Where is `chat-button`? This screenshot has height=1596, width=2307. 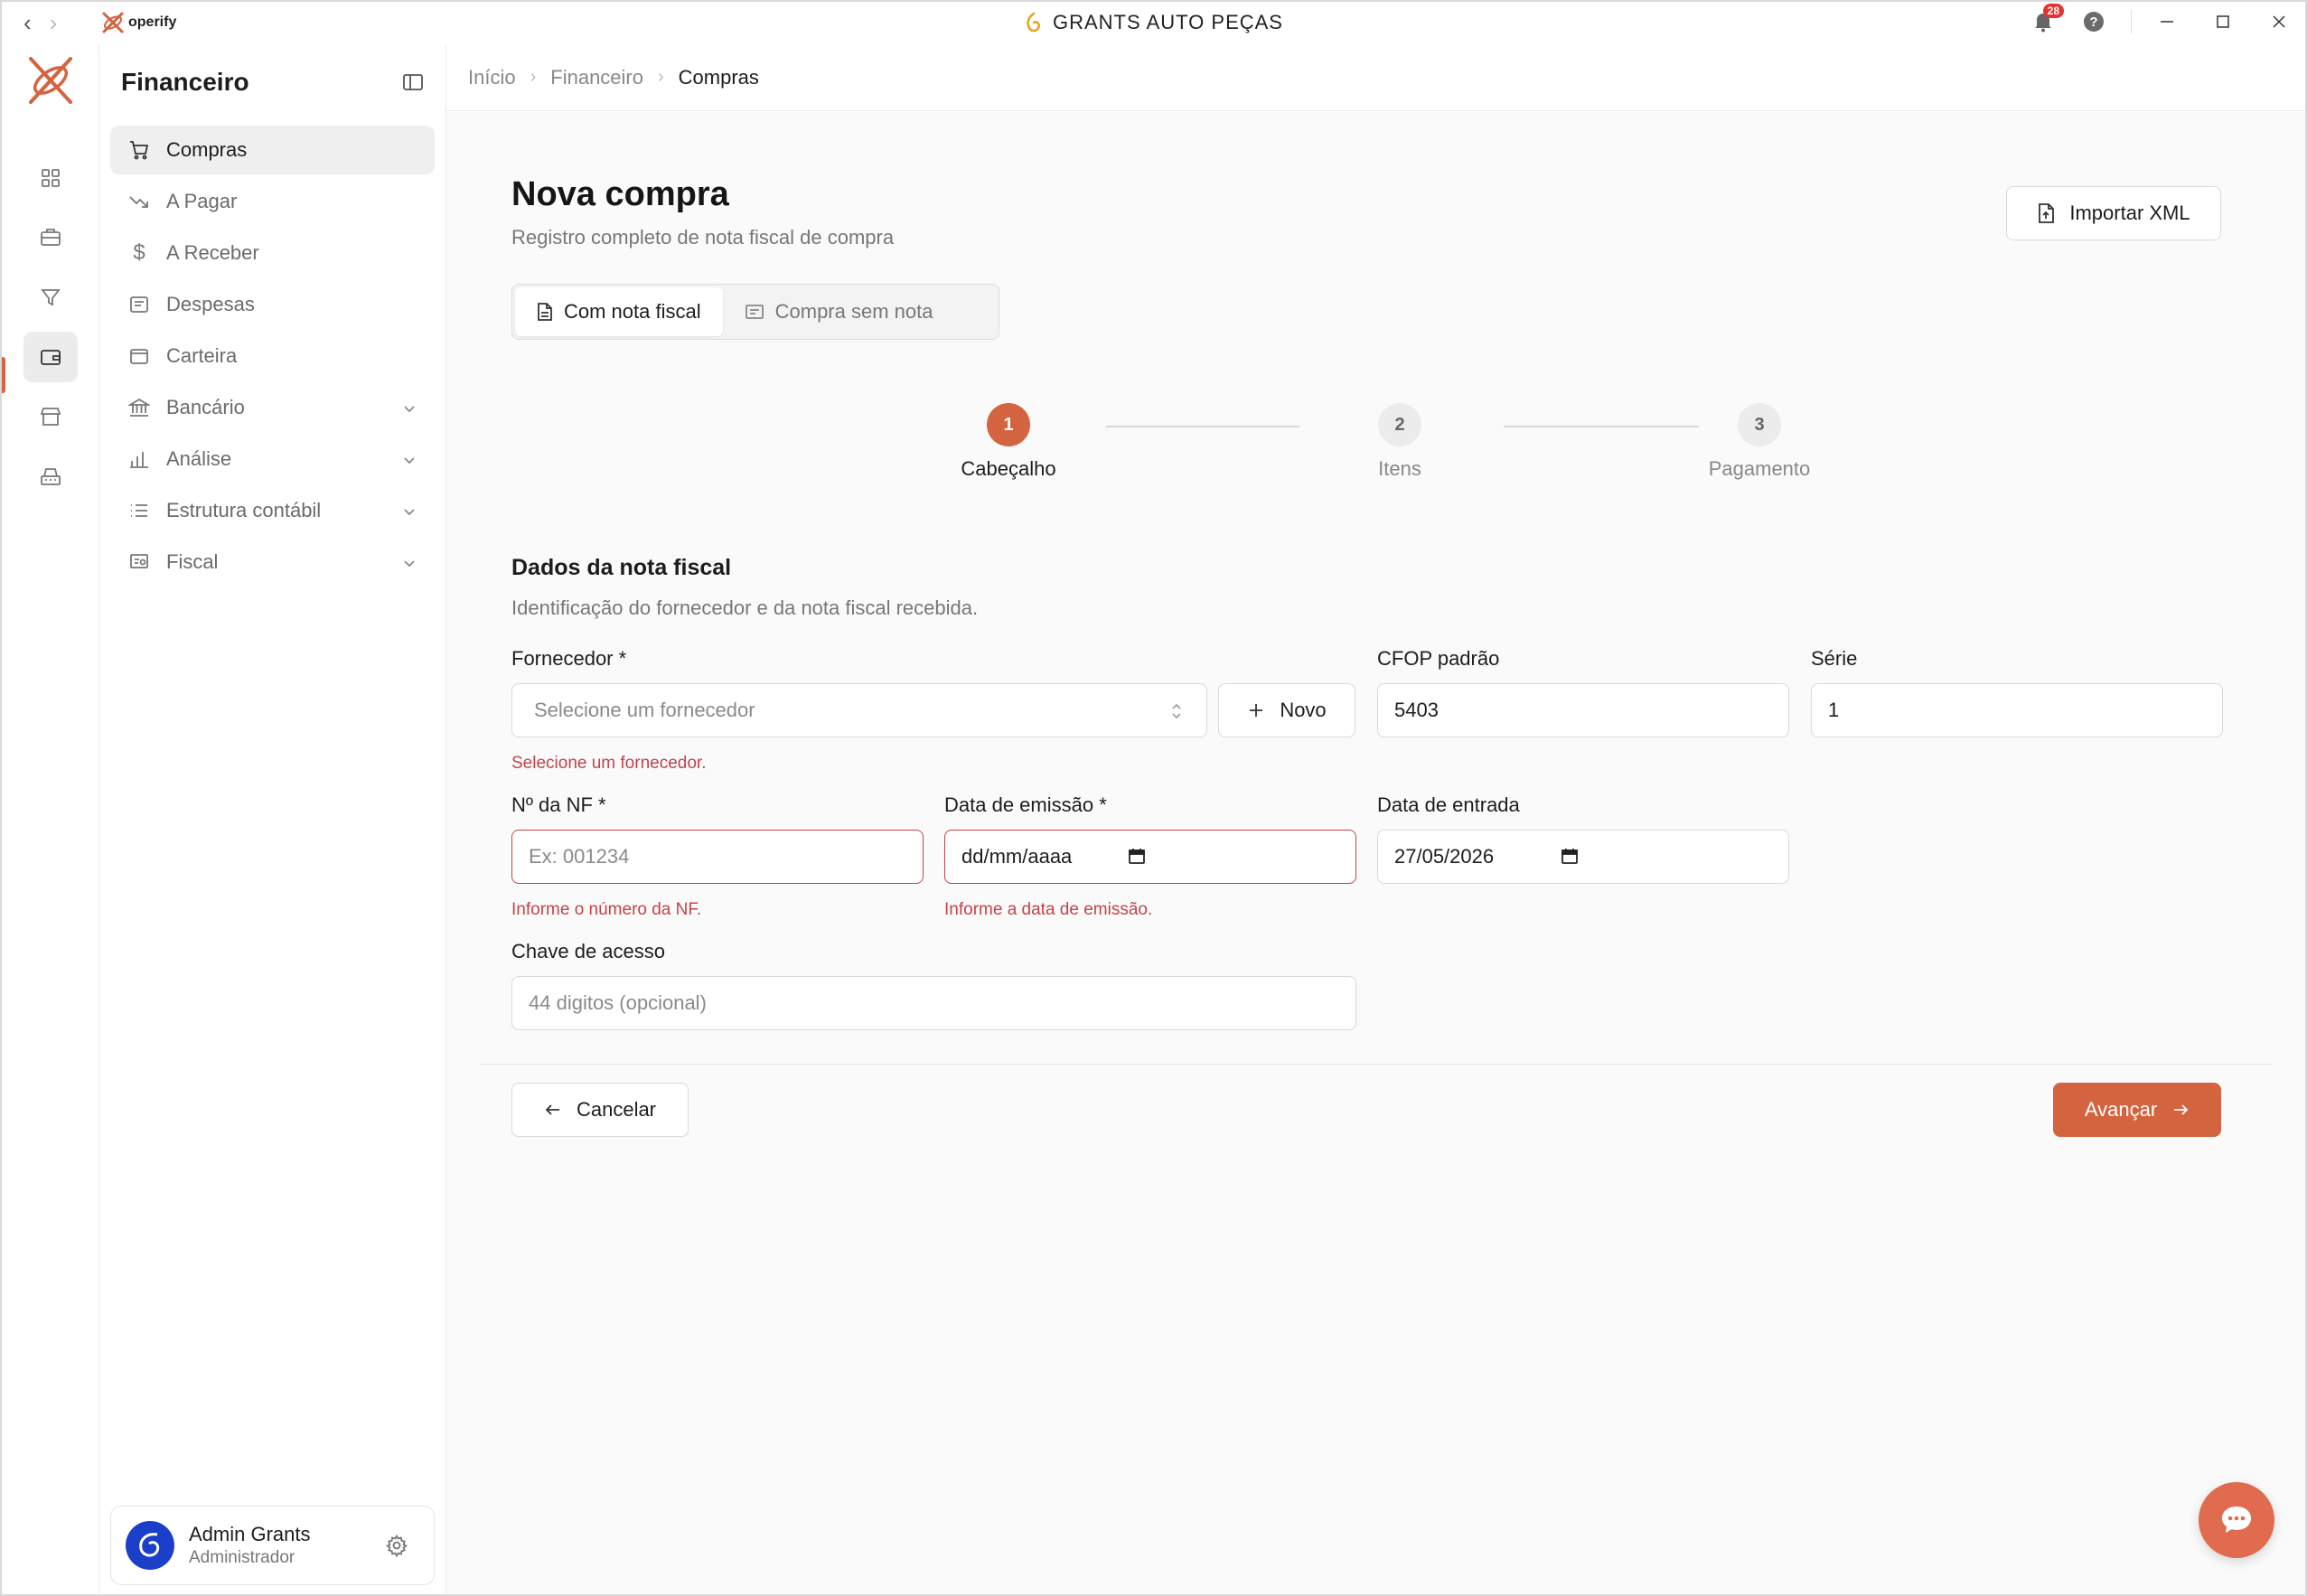
chat-button is located at coordinates (2236, 1520).